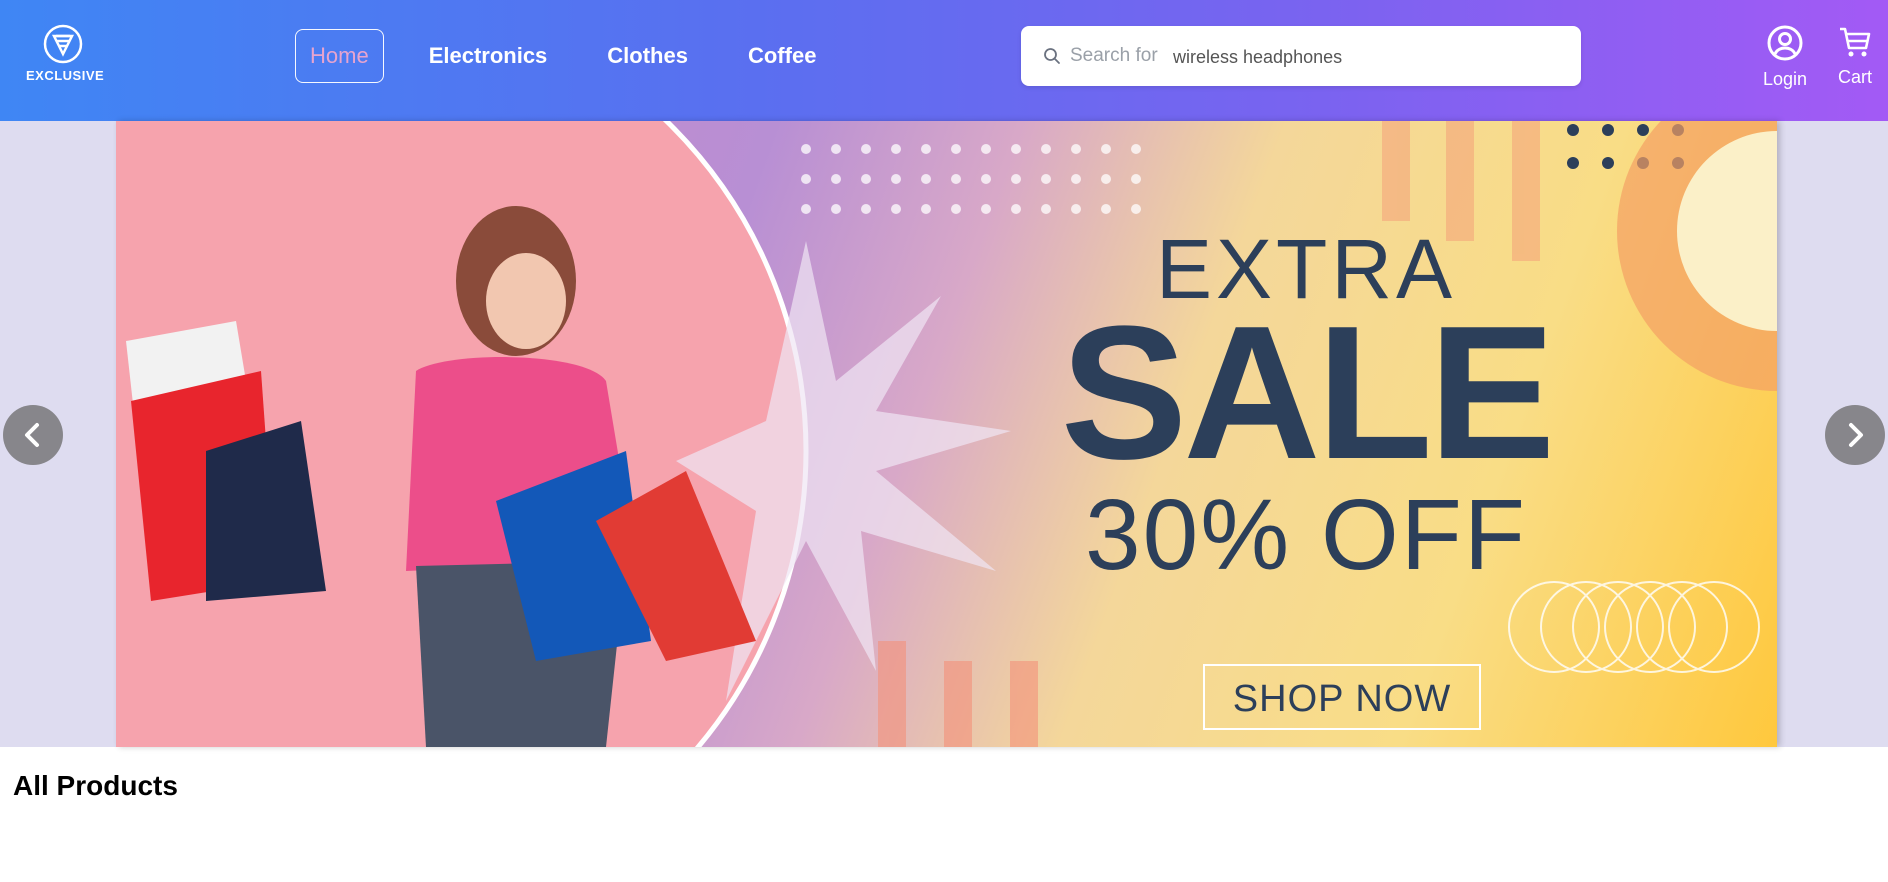  What do you see at coordinates (1114, 55) in the screenshot?
I see `search-label: Search for` at bounding box center [1114, 55].